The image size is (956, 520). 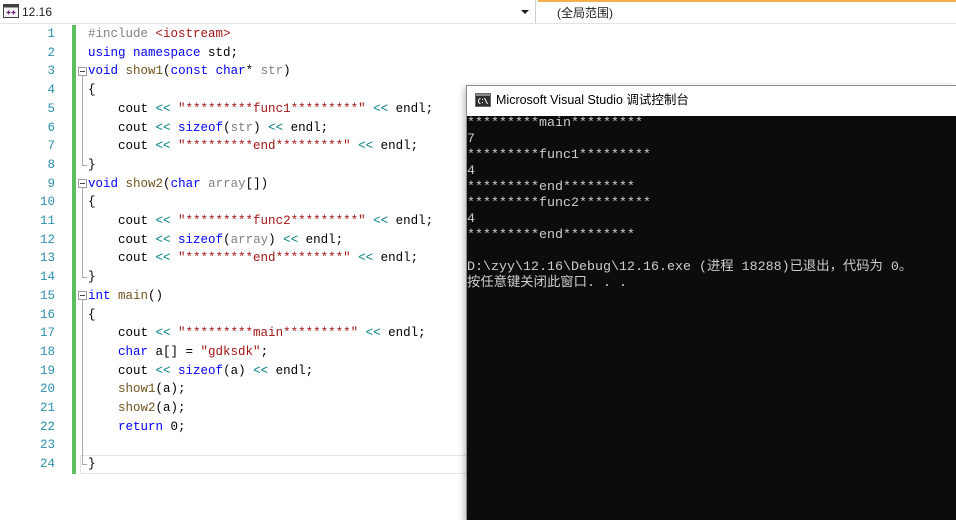 What do you see at coordinates (227, 127) in the screenshot?
I see `code-token: (` at bounding box center [227, 127].